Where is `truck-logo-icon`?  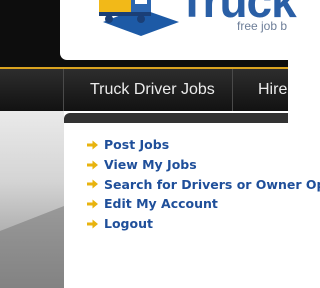 truck-logo-icon is located at coordinates (139, 18).